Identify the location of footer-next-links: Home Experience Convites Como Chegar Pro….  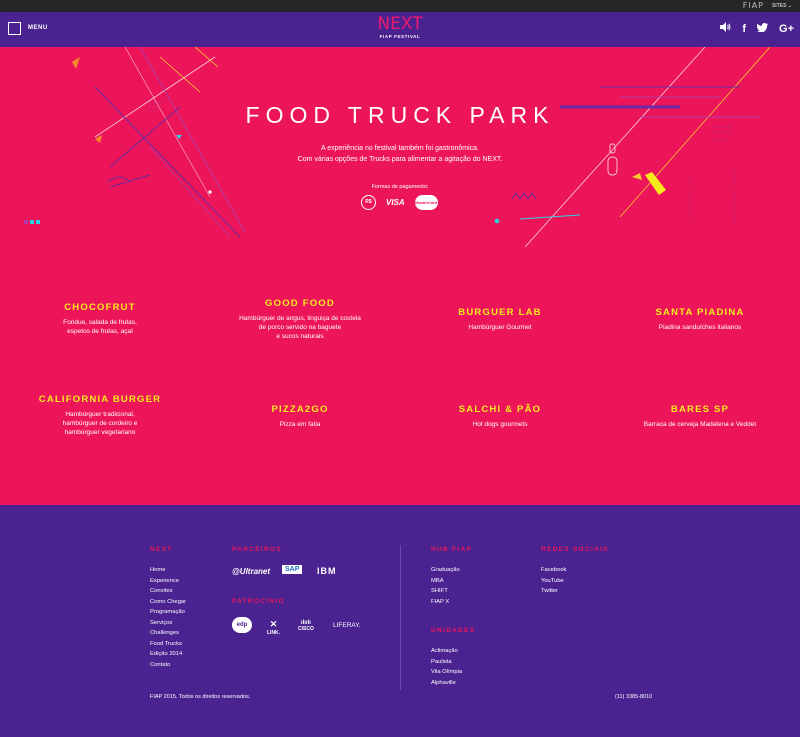
(168, 617).